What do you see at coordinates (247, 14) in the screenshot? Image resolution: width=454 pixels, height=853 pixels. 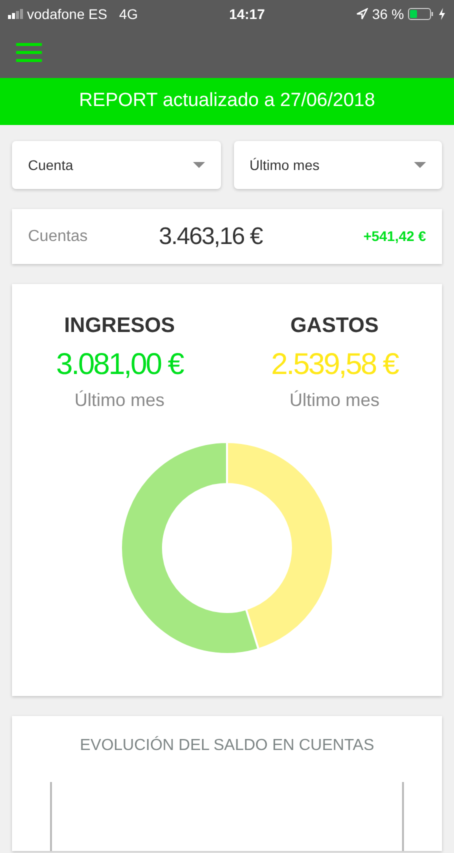 I see `status-time: 14:17` at bounding box center [247, 14].